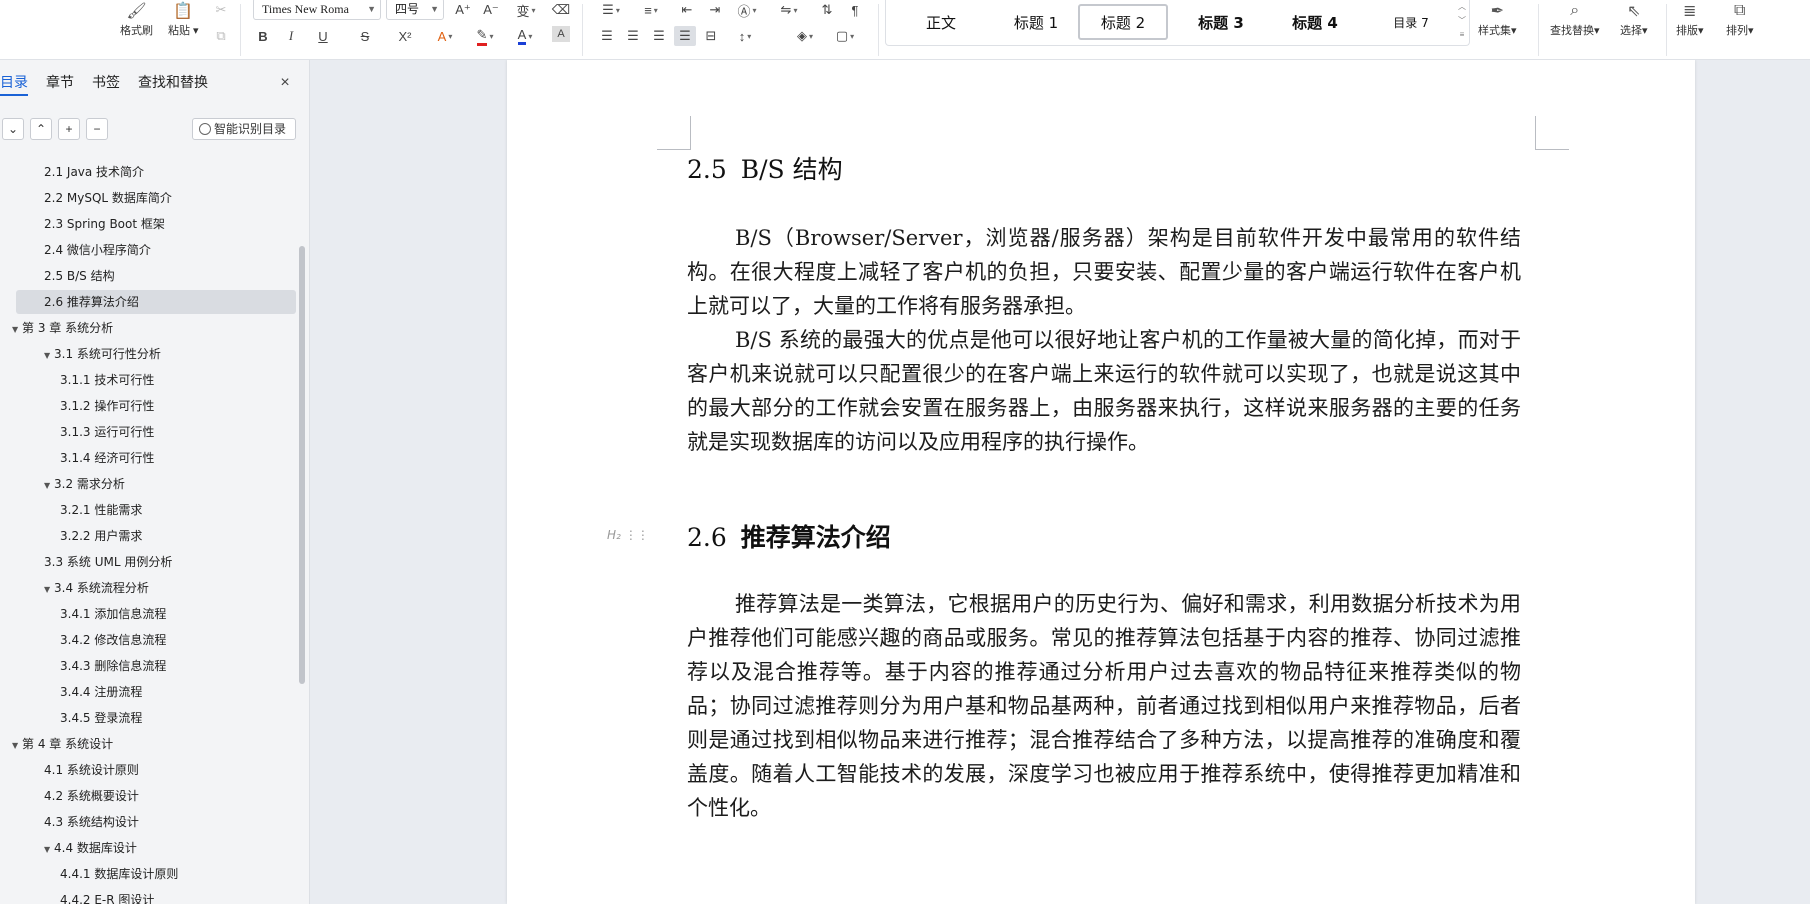 The width and height of the screenshot is (1810, 904). What do you see at coordinates (156, 848) in the screenshot?
I see `toc-item: ▼ 4.4 数据库设计` at bounding box center [156, 848].